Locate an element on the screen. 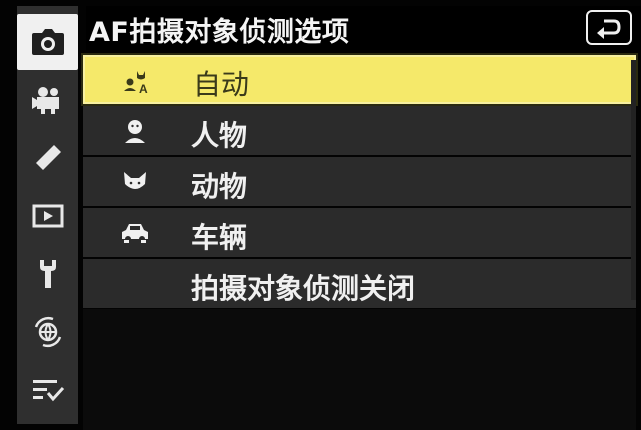  menu-item-vehicles: 车辆 is located at coordinates (359, 232).